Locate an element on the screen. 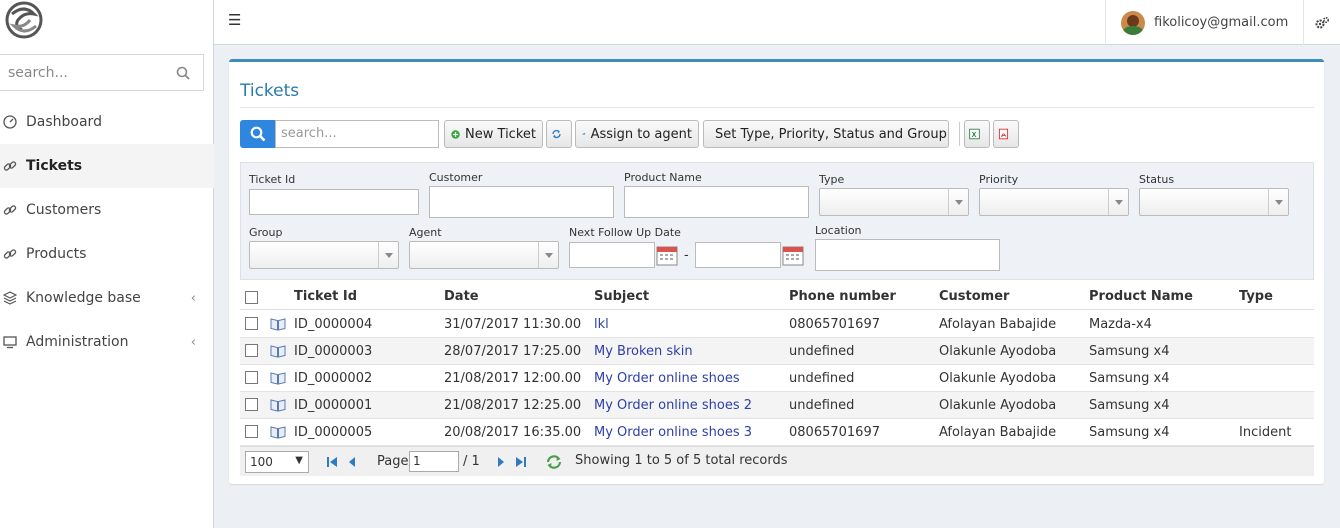  customer-filter-input is located at coordinates (521, 202).